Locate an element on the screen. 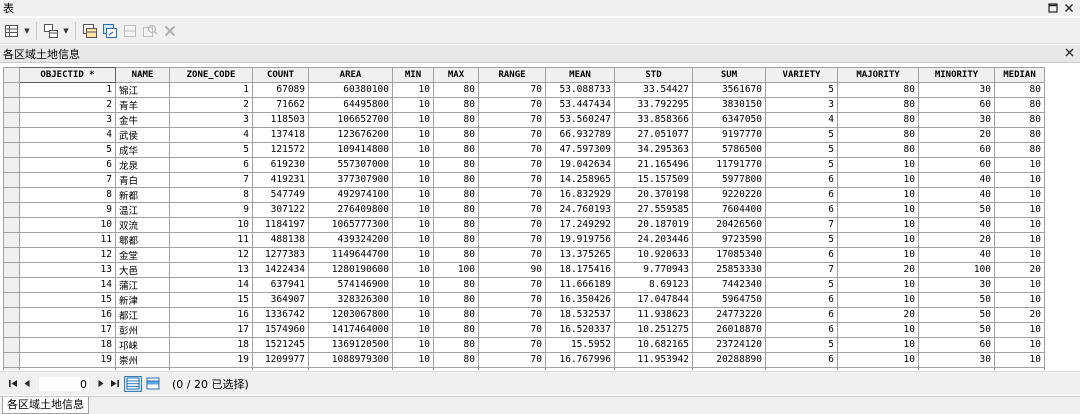 The width and height of the screenshot is (1080, 414). table-cell: 5 is located at coordinates (67, 149).